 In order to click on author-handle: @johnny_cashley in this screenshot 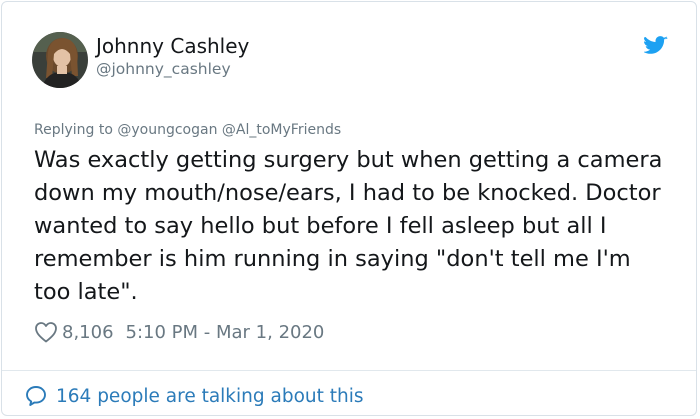, I will do `click(163, 69)`.